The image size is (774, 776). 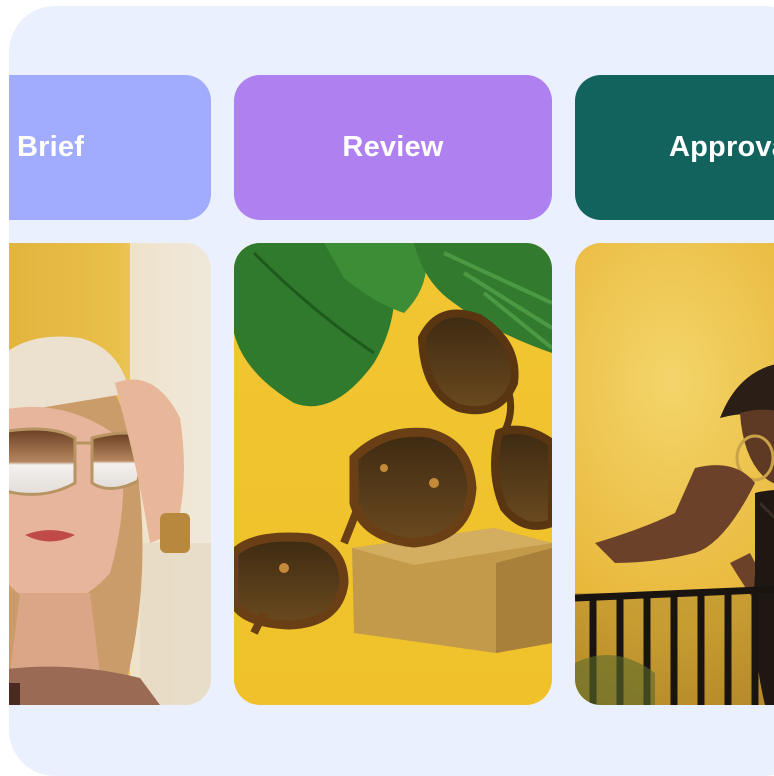 What do you see at coordinates (110, 147) in the screenshot?
I see `stage-brief-button: Brief` at bounding box center [110, 147].